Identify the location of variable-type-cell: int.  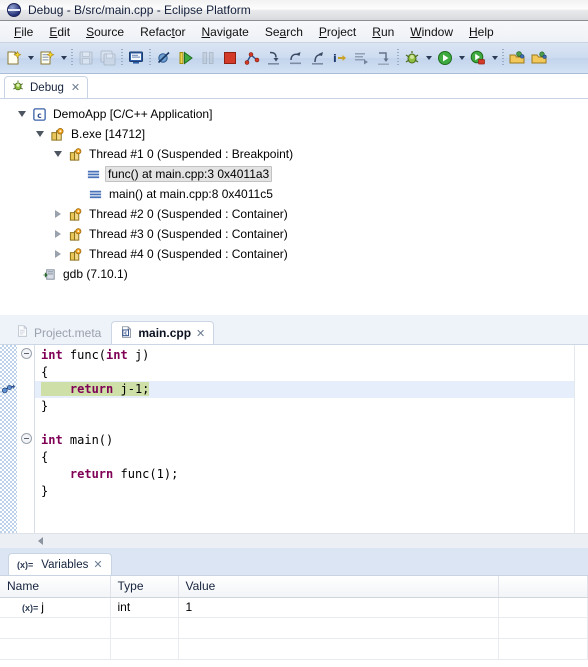
(144, 607).